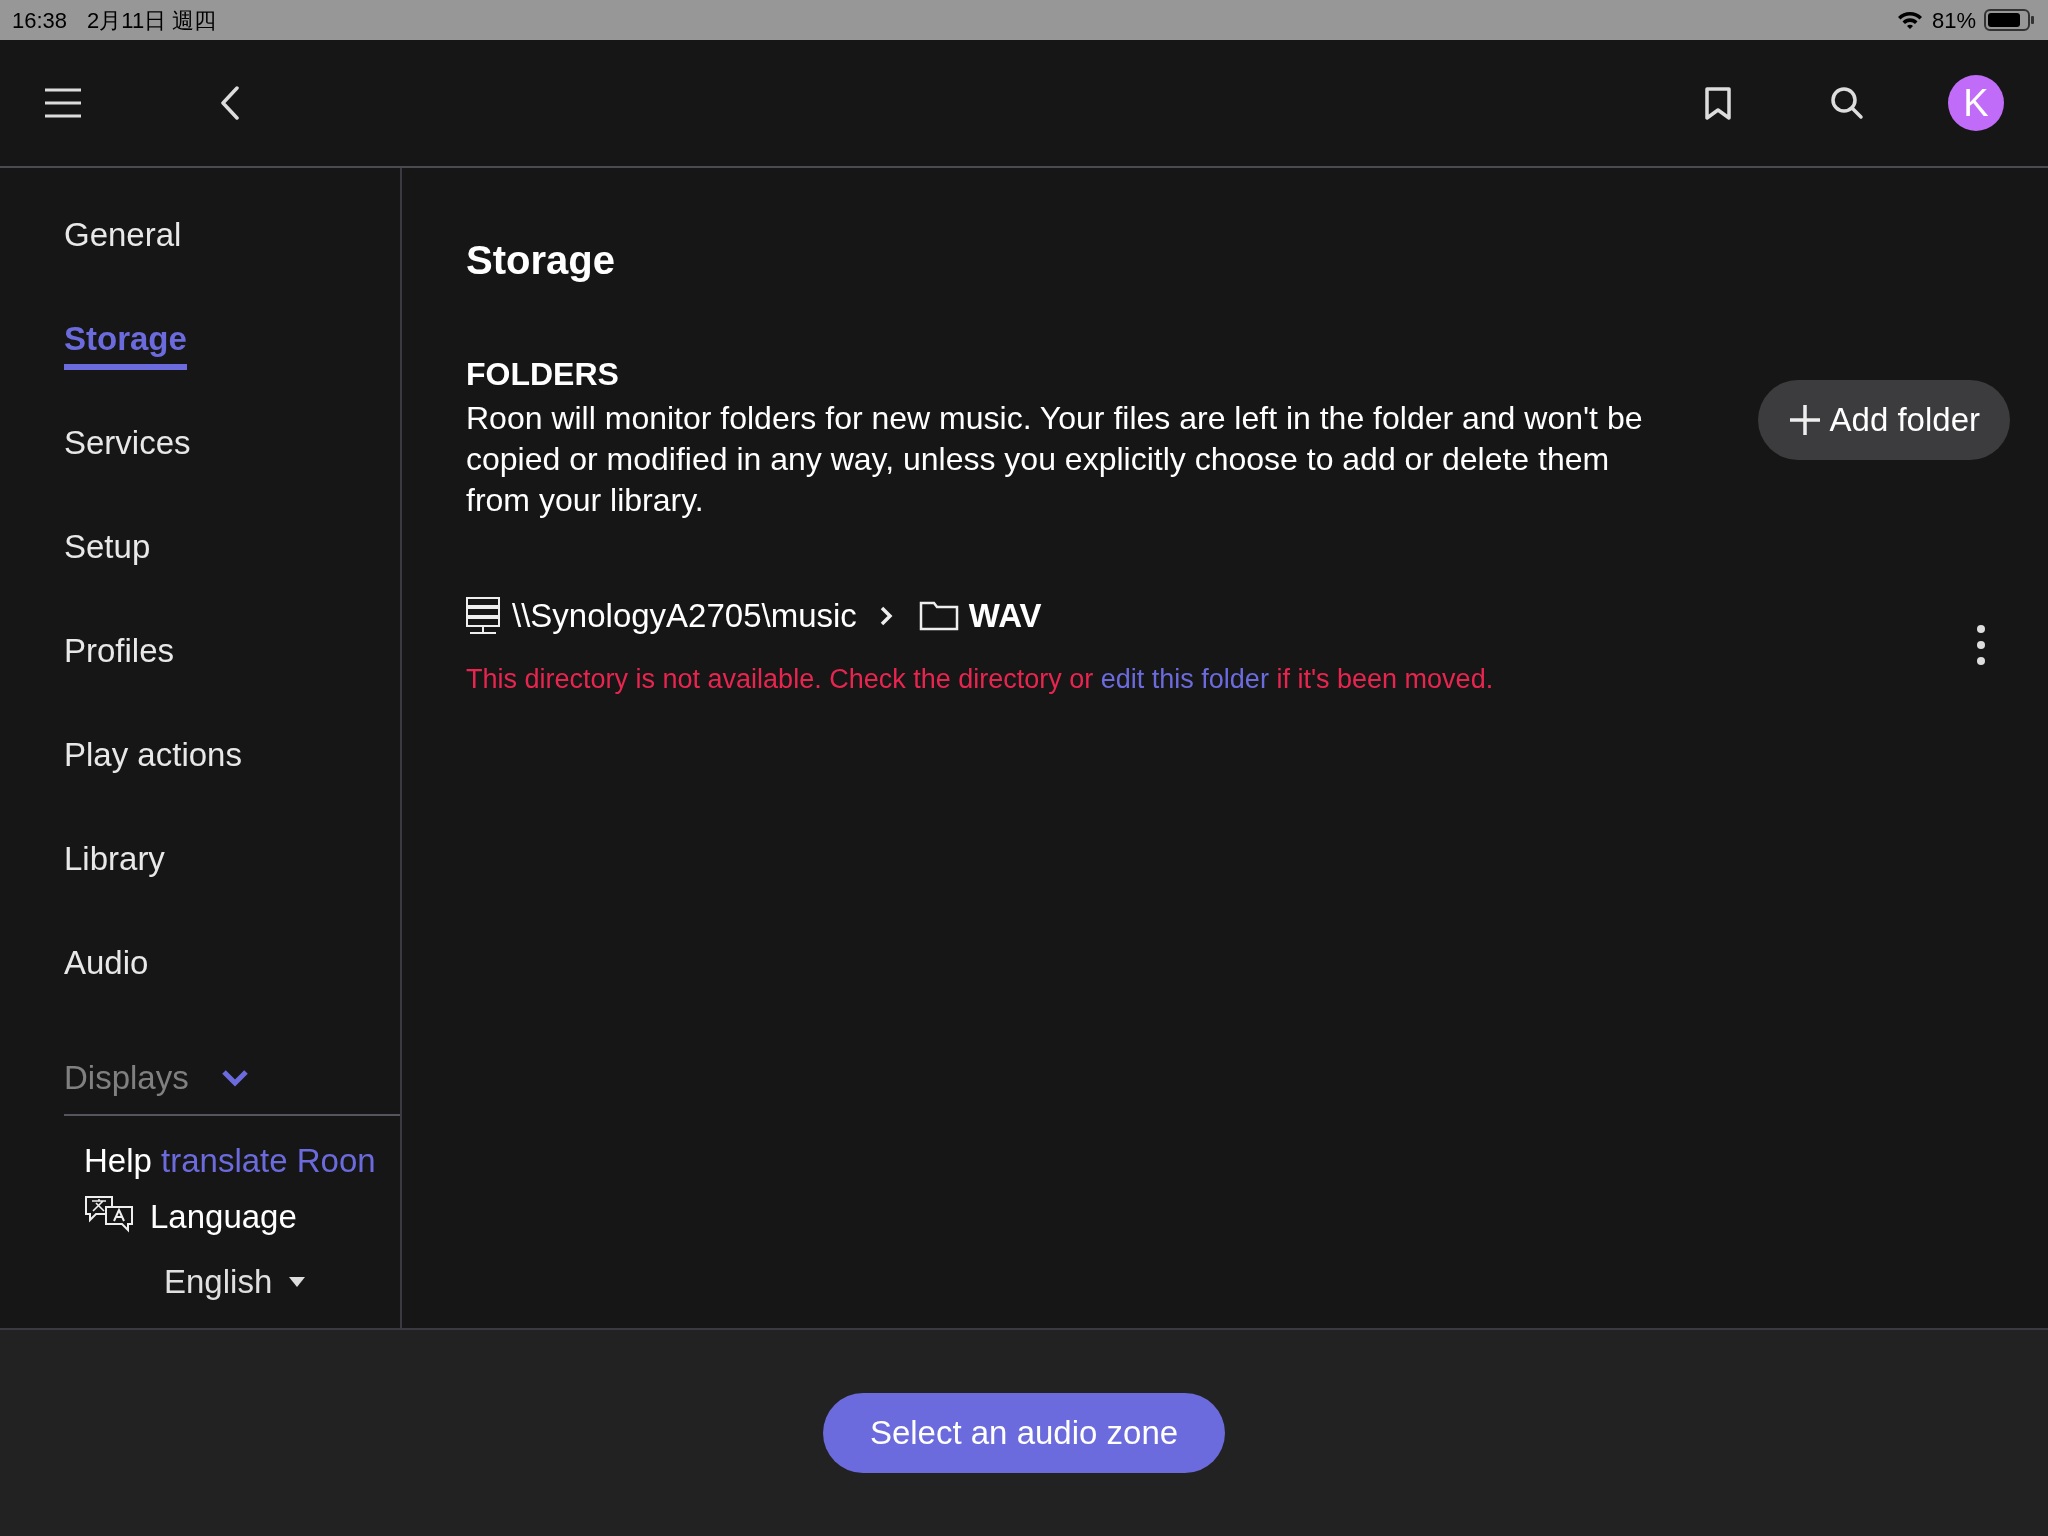 The height and width of the screenshot is (1536, 2048). What do you see at coordinates (114, 859) in the screenshot?
I see `sidebar-item: Library` at bounding box center [114, 859].